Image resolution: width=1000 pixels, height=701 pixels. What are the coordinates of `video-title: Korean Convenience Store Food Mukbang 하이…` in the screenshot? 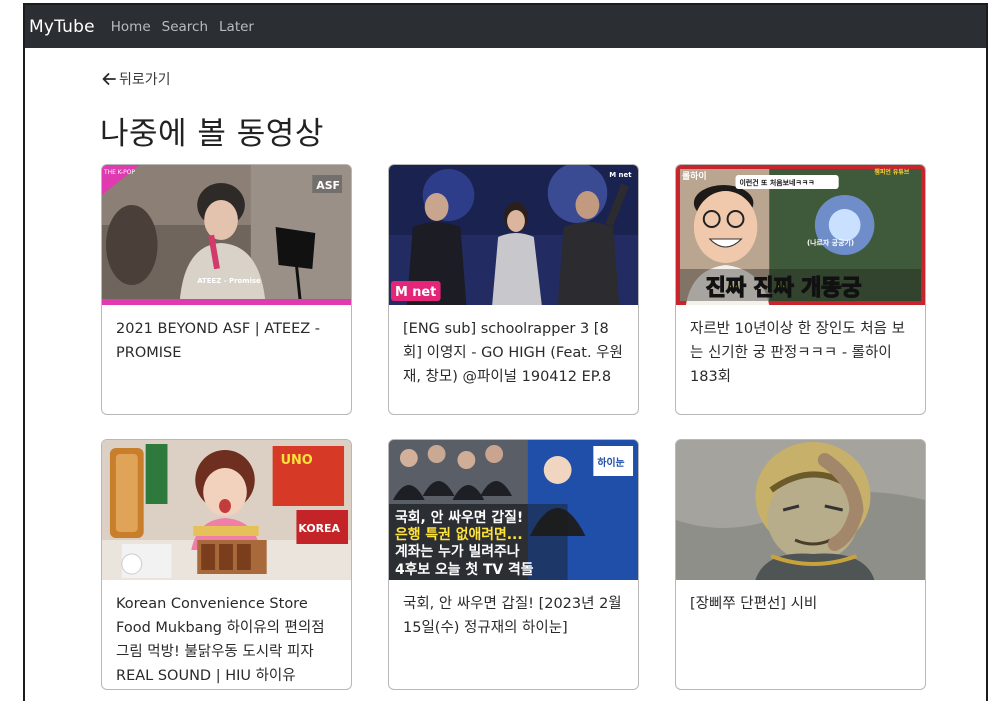 It's located at (226, 634).